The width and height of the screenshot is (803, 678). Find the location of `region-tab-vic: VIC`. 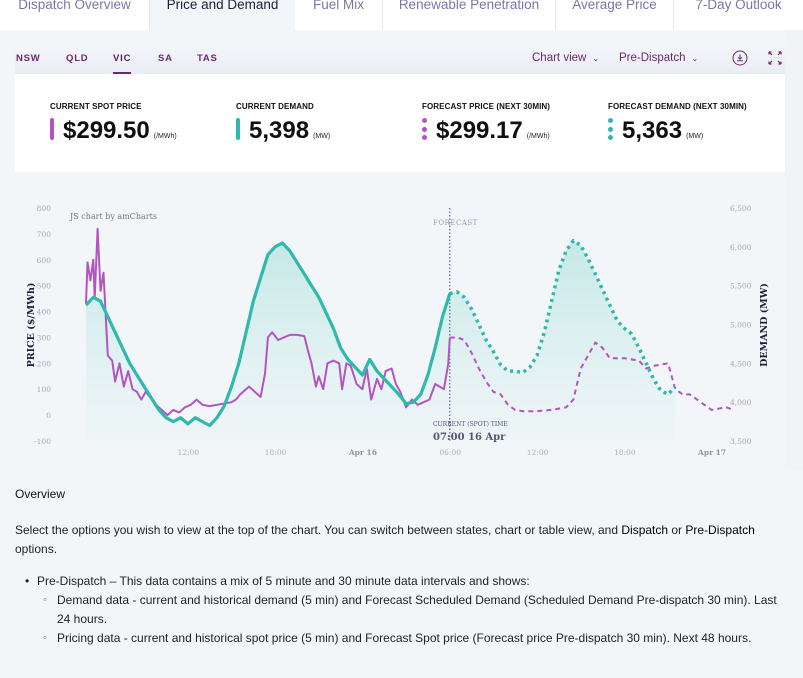

region-tab-vic: VIC is located at coordinates (122, 63).